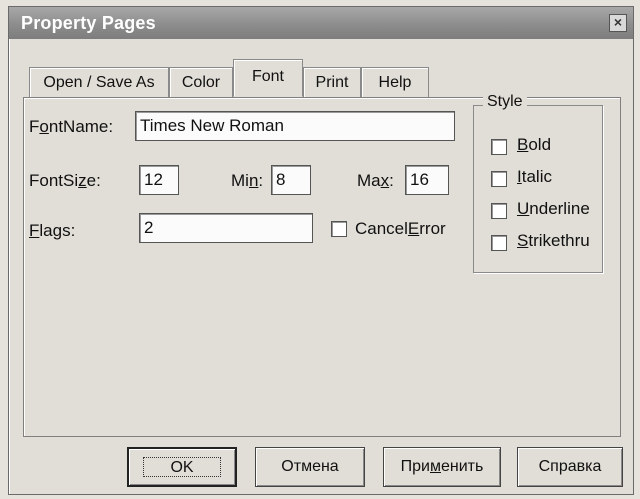  I want to click on cancel-button: Отмена, so click(310, 467).